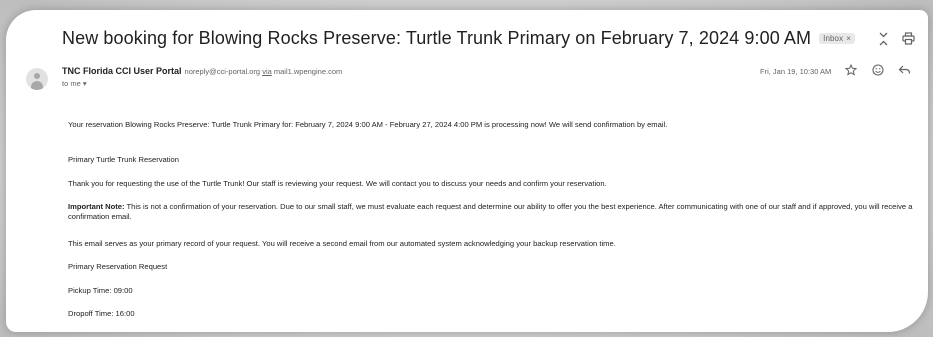  I want to click on important-note-label: Important Note:, so click(96, 206).